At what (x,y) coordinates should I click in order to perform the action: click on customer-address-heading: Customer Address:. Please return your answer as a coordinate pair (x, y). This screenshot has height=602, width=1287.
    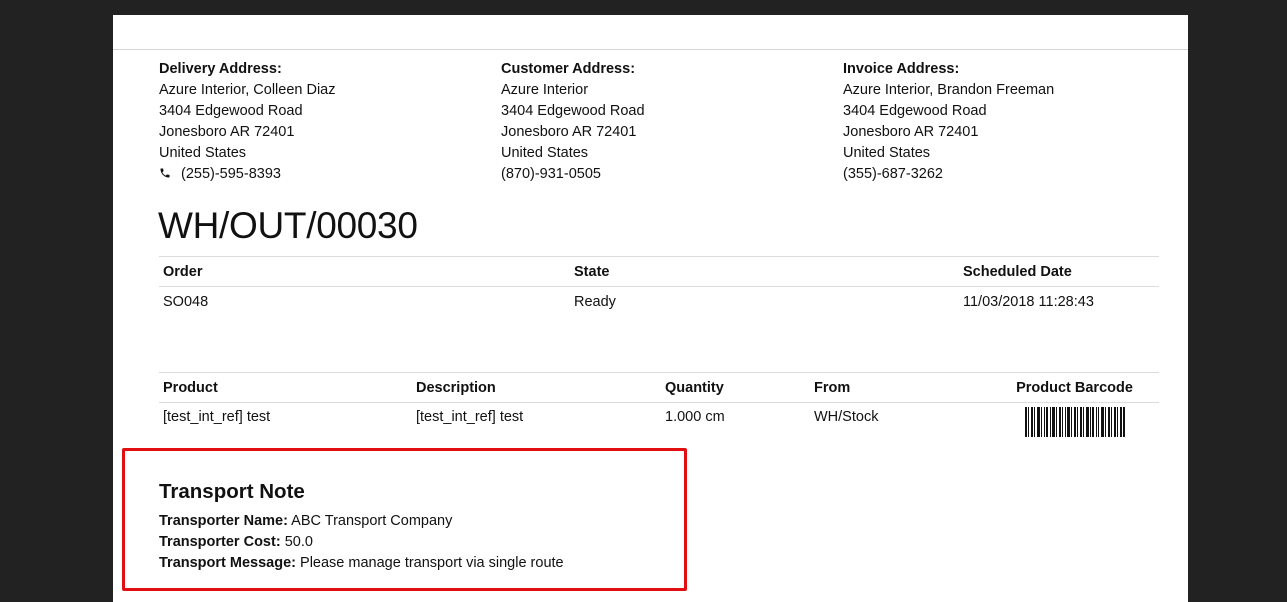
    Looking at the image, I should click on (568, 69).